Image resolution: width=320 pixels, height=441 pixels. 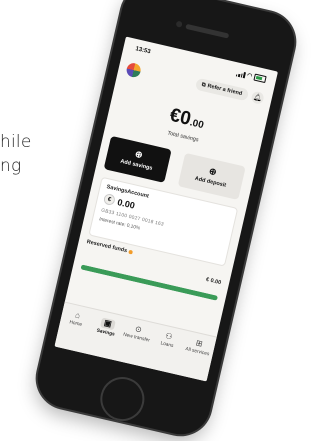 I want to click on loans-icon: ⚇, so click(x=169, y=336).